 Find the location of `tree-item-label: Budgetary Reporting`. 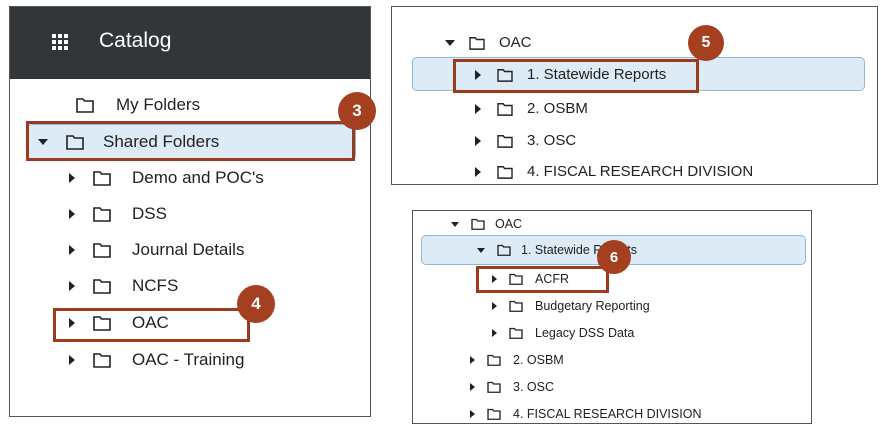

tree-item-label: Budgetary Reporting is located at coordinates (592, 306).